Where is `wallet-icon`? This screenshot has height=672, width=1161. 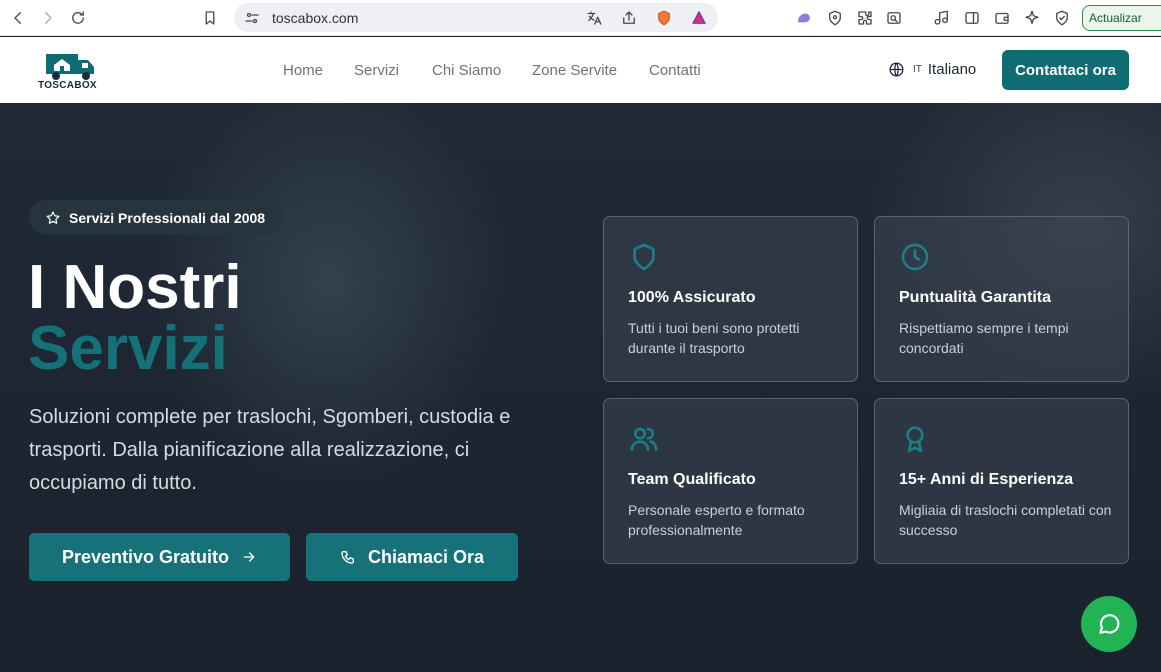 wallet-icon is located at coordinates (1002, 18).